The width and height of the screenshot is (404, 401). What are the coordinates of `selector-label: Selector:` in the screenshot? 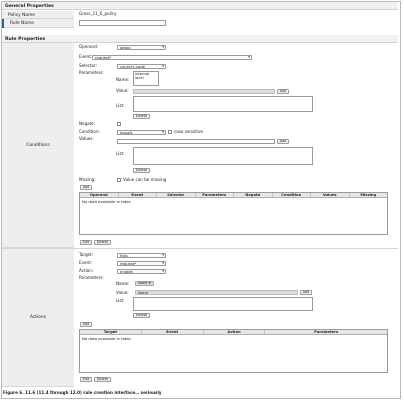 It's located at (88, 65).